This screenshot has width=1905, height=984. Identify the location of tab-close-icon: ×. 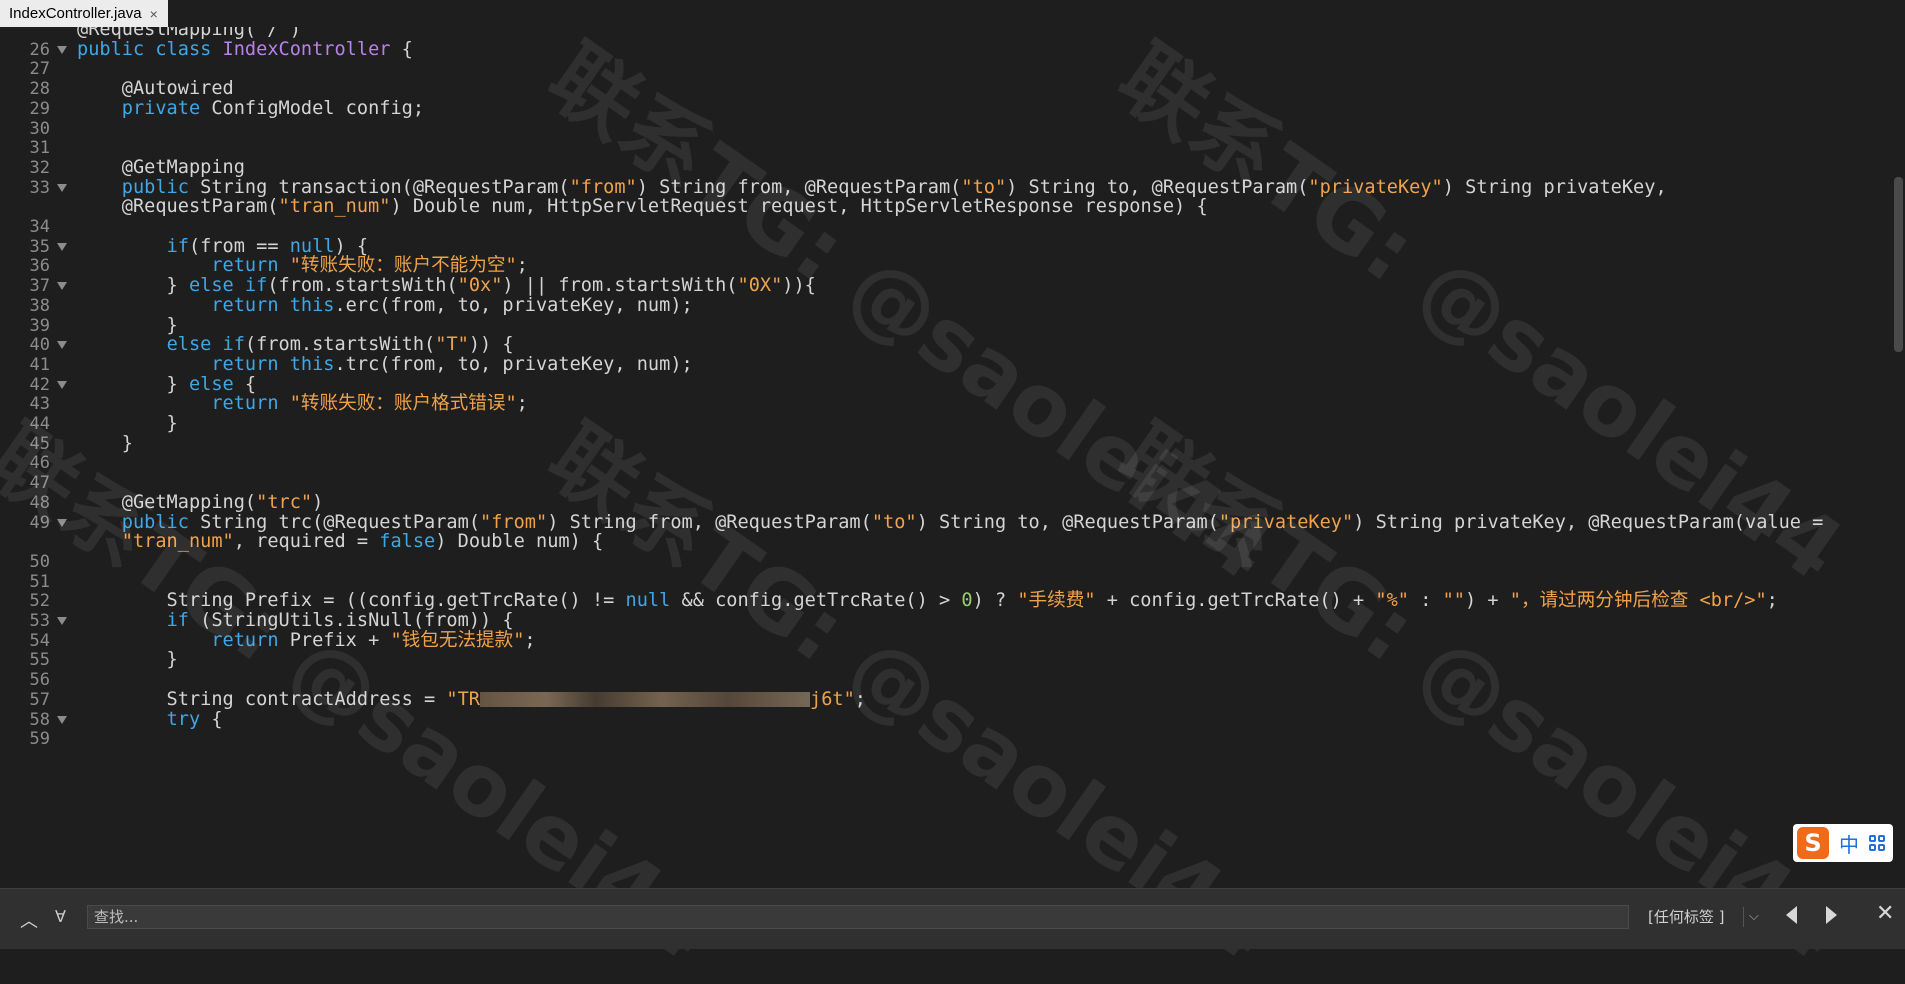
(154, 14).